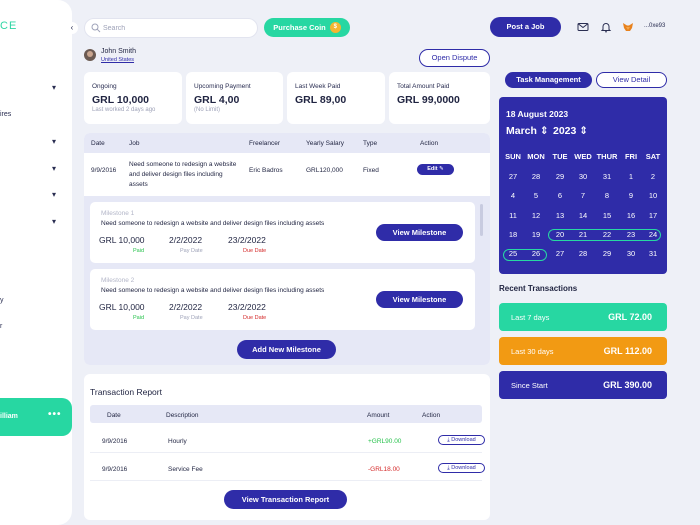 The height and width of the screenshot is (525, 700). I want to click on stat-value: GRL 99,0000, so click(428, 100).